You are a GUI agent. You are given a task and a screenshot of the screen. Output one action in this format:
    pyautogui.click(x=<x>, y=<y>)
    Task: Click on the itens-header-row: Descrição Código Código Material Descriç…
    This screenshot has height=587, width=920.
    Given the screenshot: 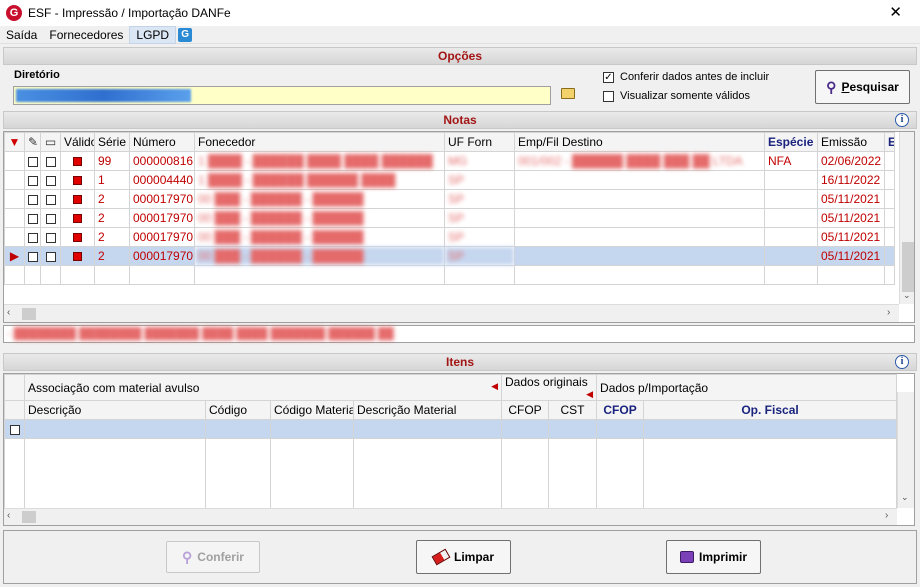 What is the action you would take?
    pyautogui.click(x=451, y=410)
    